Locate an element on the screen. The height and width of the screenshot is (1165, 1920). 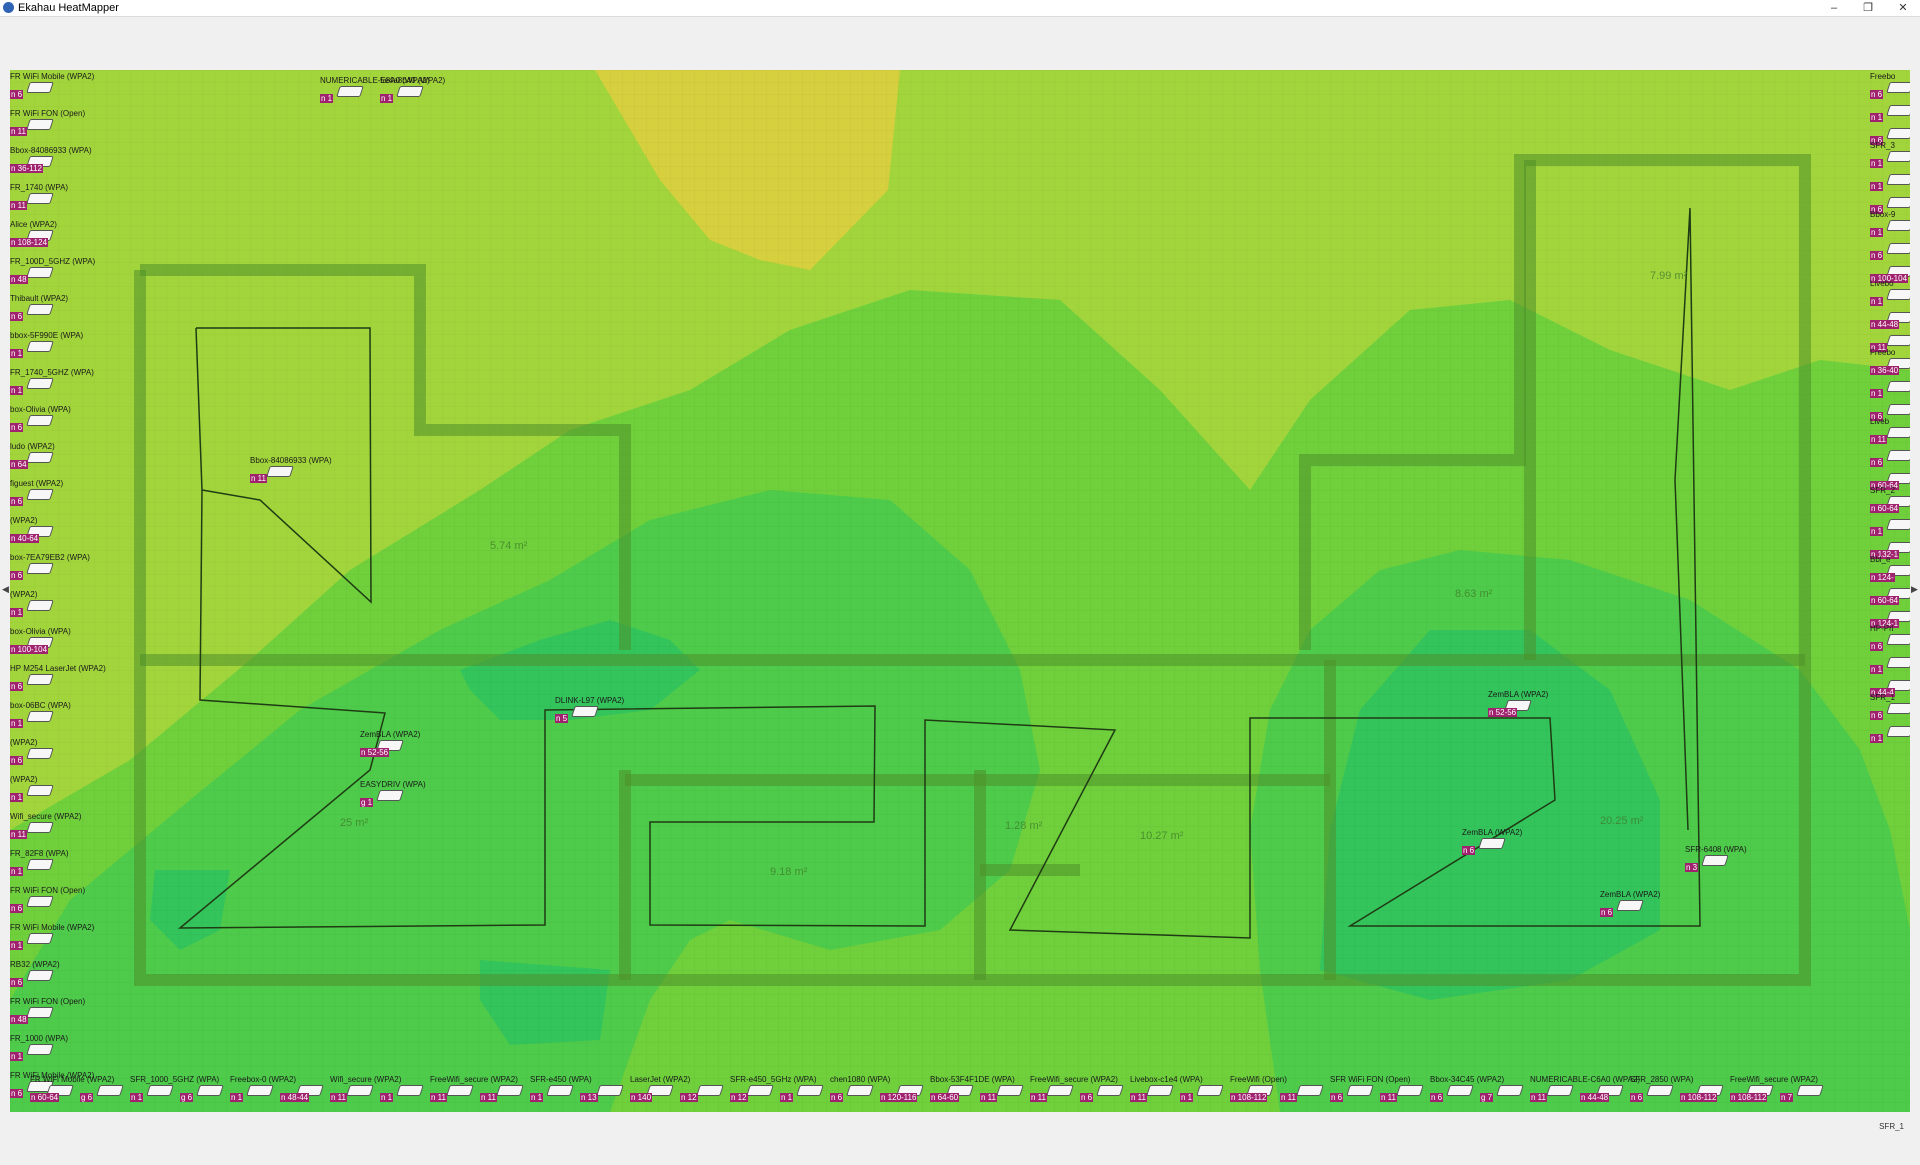
access-point-marker: DLINK-L97 (WPA2) n 5 is located at coordinates (595, 709).